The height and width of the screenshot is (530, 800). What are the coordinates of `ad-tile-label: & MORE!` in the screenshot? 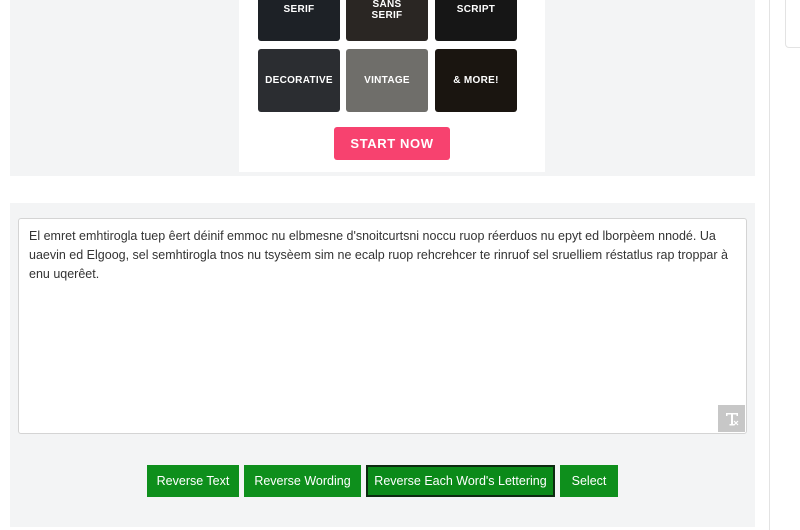 It's located at (476, 80).